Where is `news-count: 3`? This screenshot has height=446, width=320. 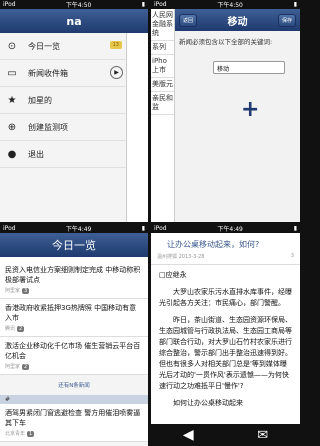 news-count: 3 is located at coordinates (26, 290).